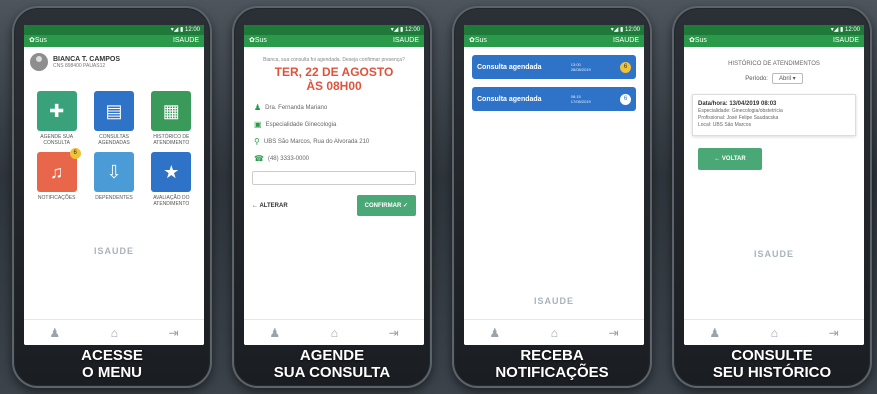 This screenshot has width=877, height=394. What do you see at coordinates (288, 158) in the screenshot?
I see `phone-text: (48) 3333-0000` at bounding box center [288, 158].